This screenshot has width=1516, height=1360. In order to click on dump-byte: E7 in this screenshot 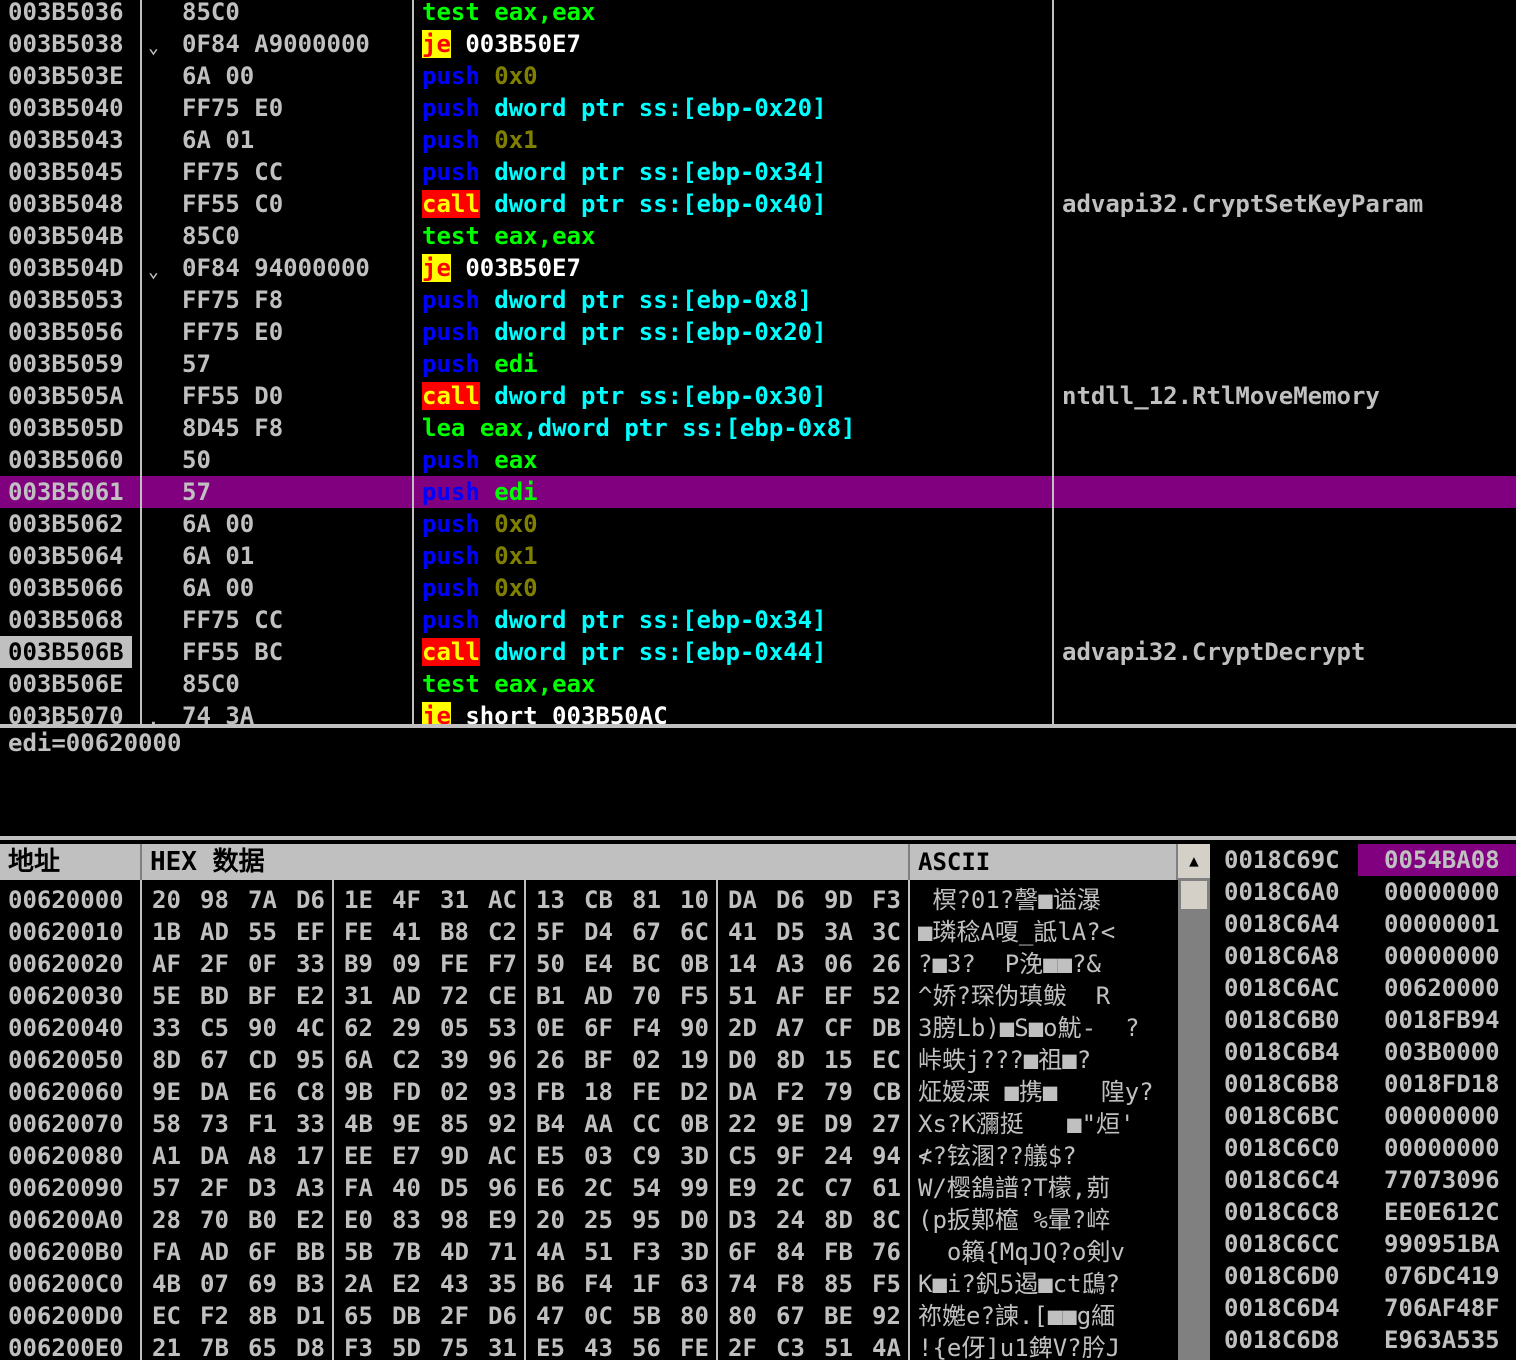, I will do `click(406, 1156)`.